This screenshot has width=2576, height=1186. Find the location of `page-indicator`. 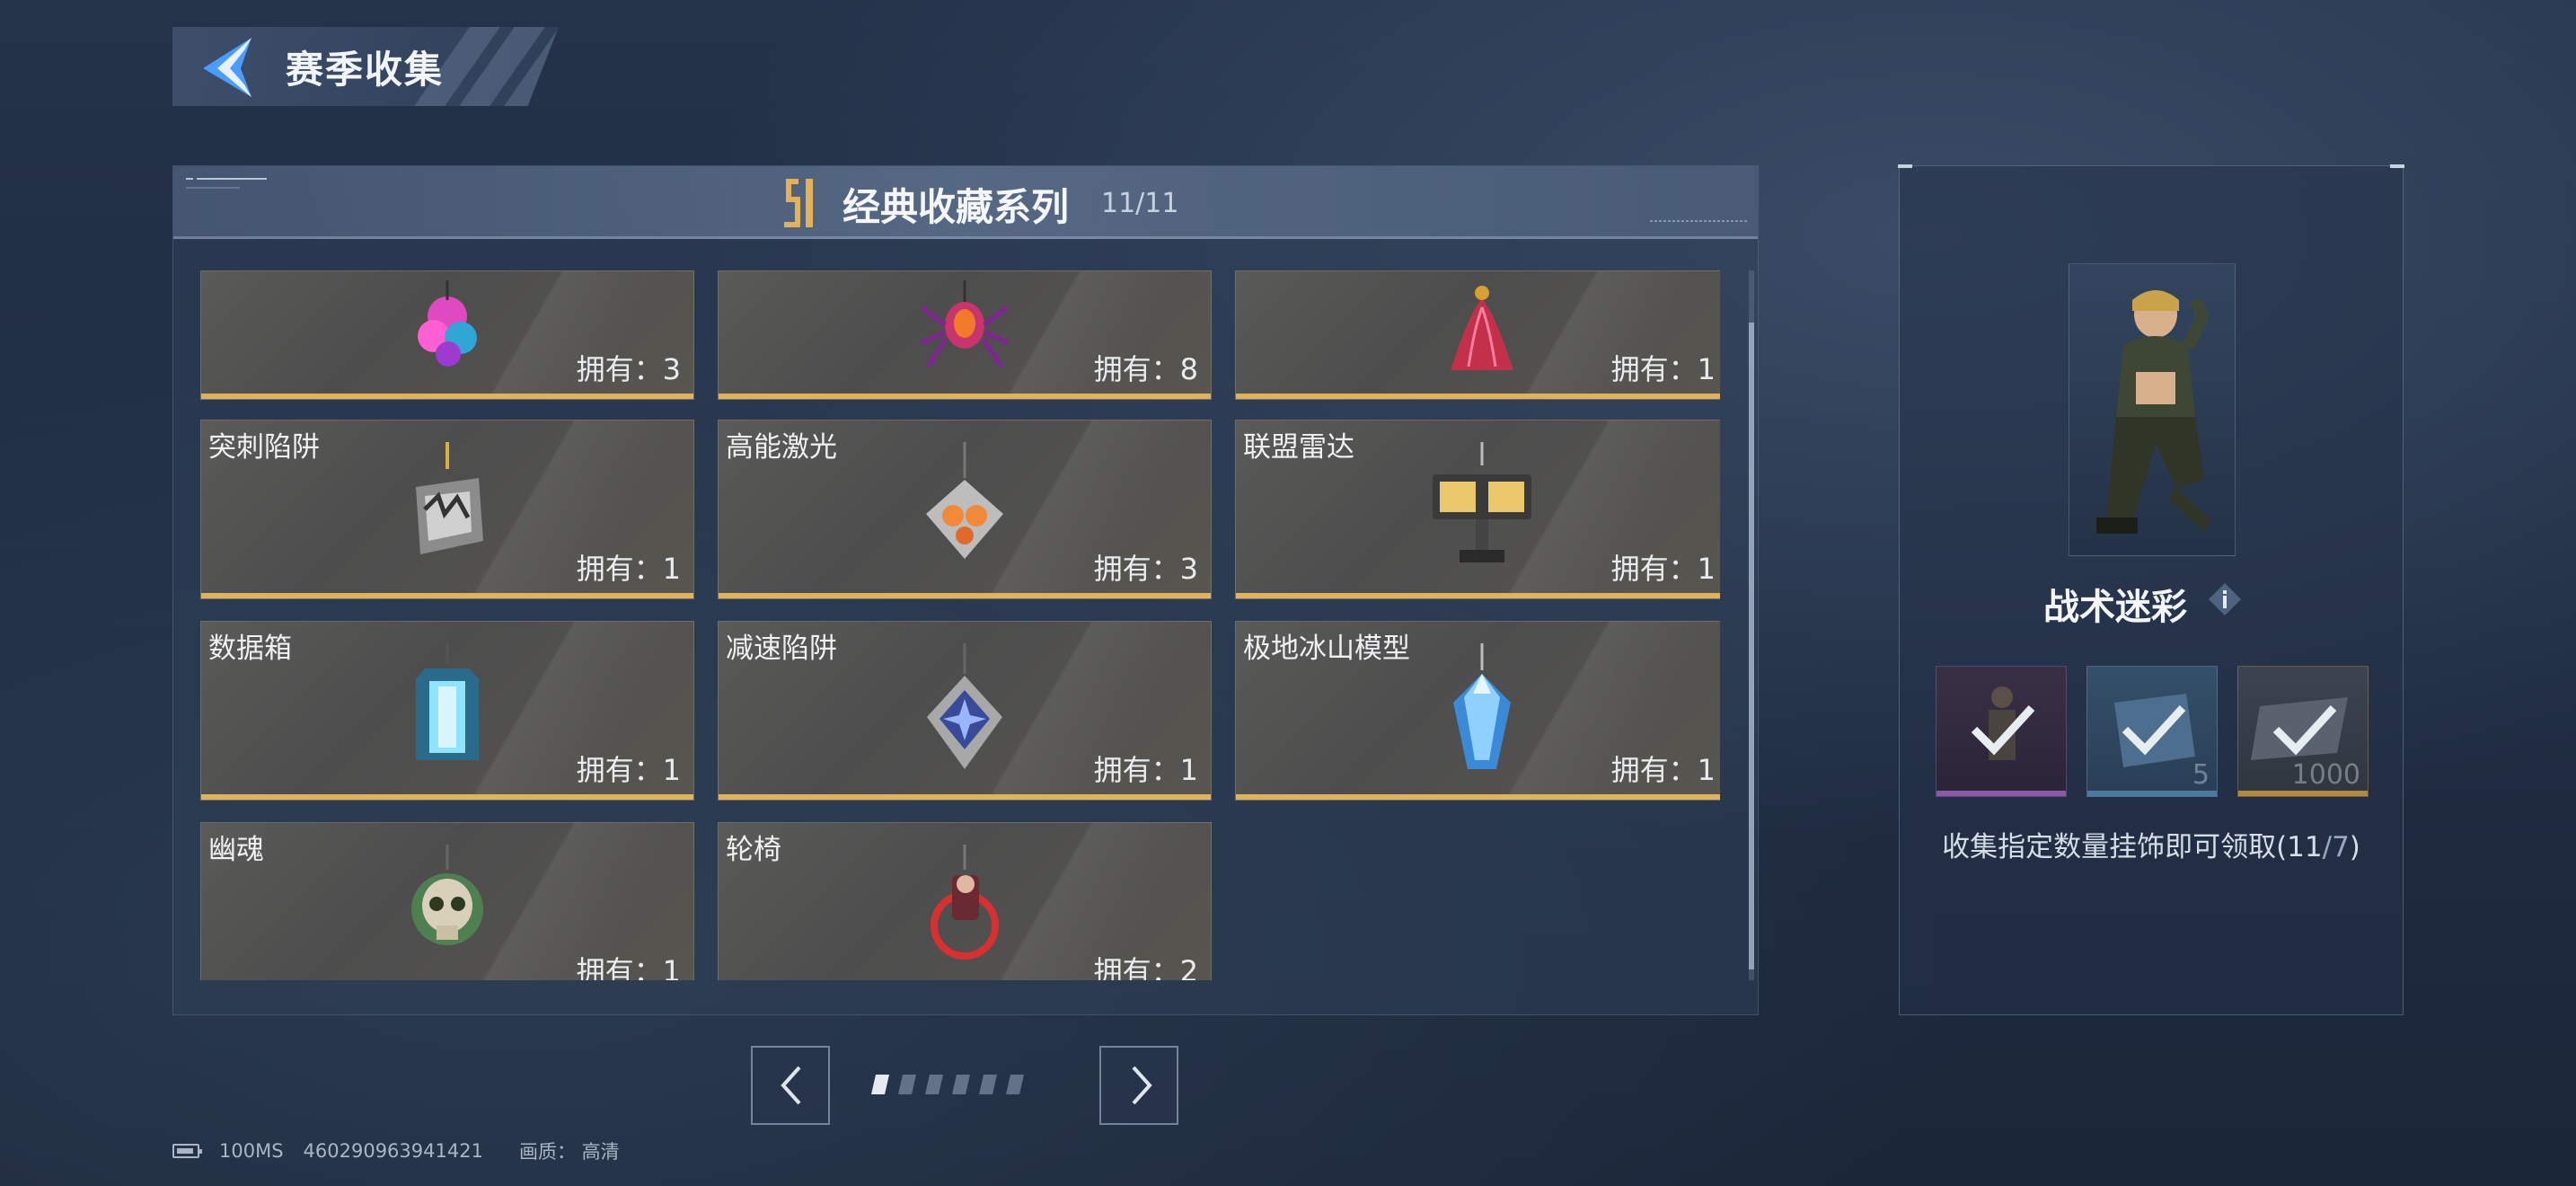

page-indicator is located at coordinates (947, 1085).